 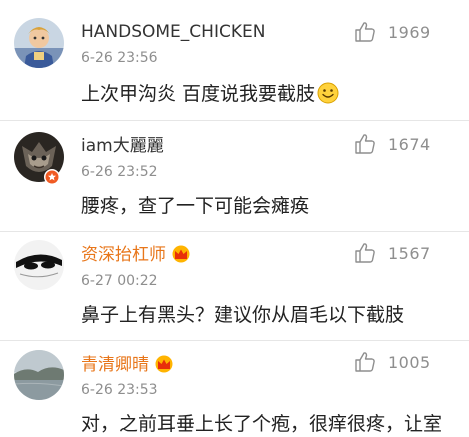 I want to click on like-button: 1567, so click(x=406, y=253).